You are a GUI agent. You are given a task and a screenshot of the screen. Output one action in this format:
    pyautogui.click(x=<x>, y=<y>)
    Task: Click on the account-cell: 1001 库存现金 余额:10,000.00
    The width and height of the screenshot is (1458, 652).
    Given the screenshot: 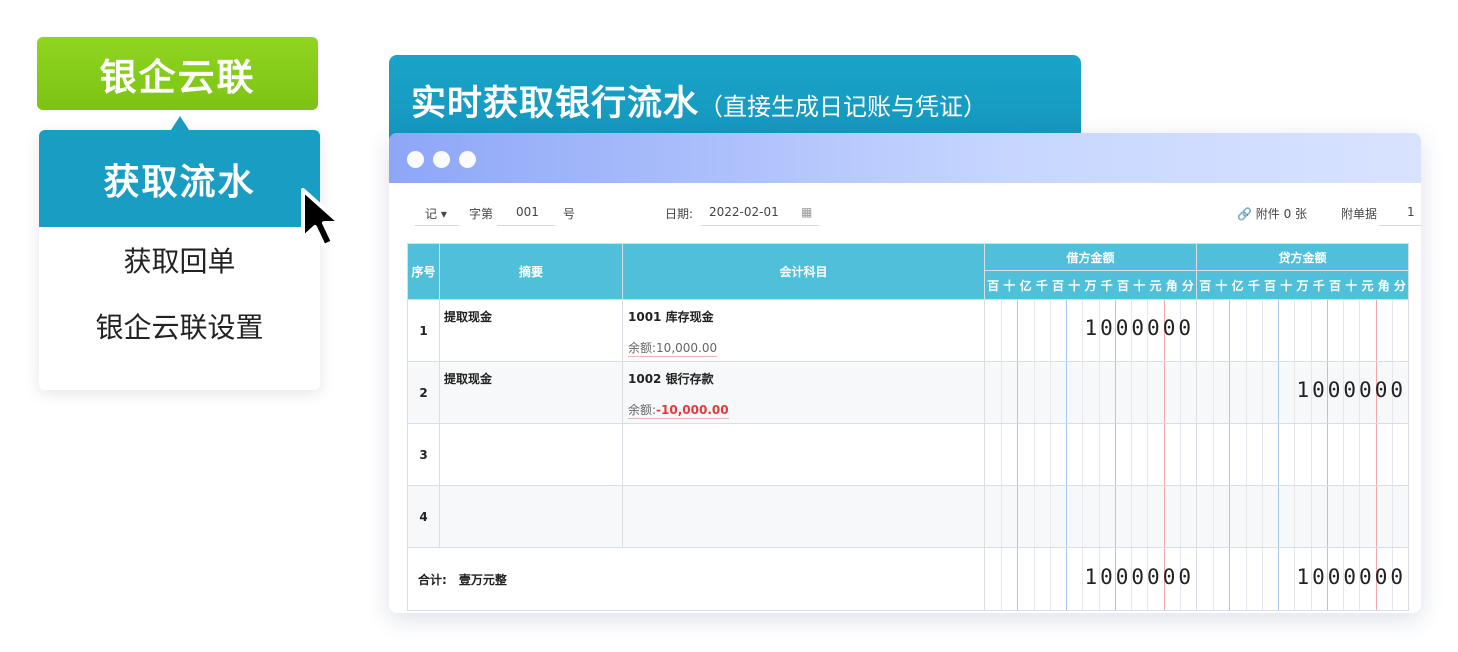 What is the action you would take?
    pyautogui.click(x=803, y=330)
    